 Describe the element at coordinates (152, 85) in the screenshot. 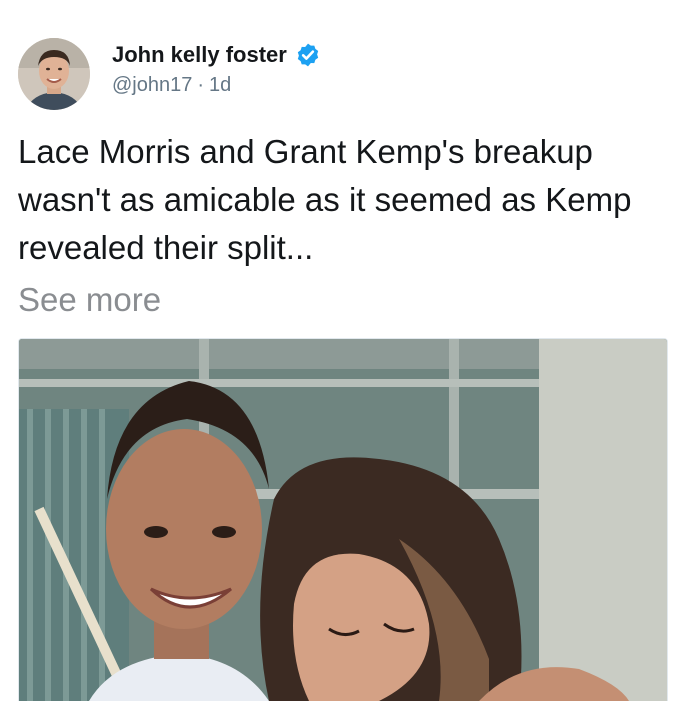

I see `author-handle: @john17` at that location.